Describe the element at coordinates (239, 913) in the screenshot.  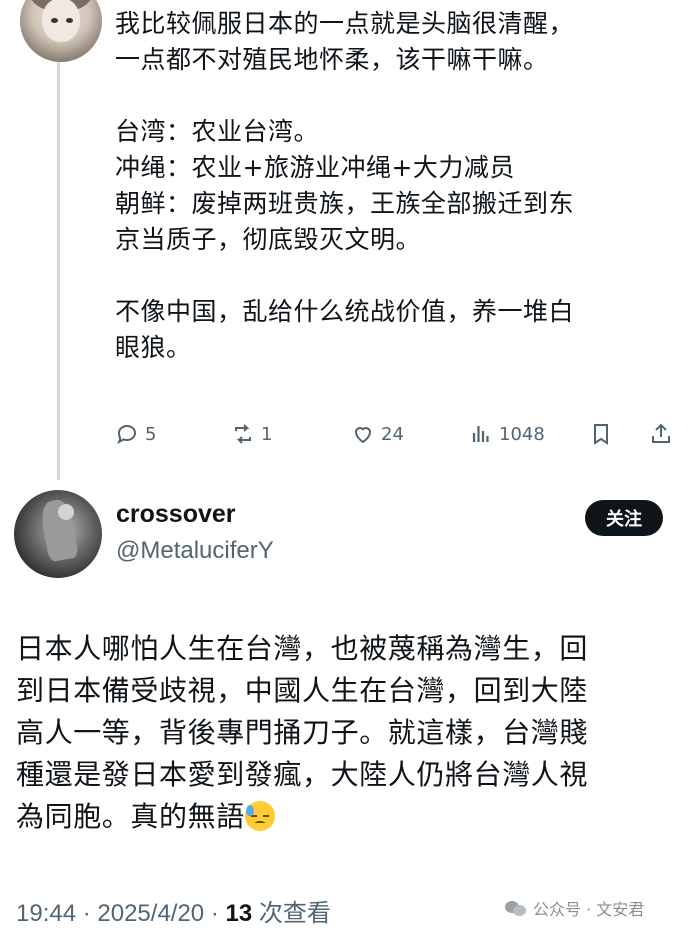
I see `view-count: 13` at that location.